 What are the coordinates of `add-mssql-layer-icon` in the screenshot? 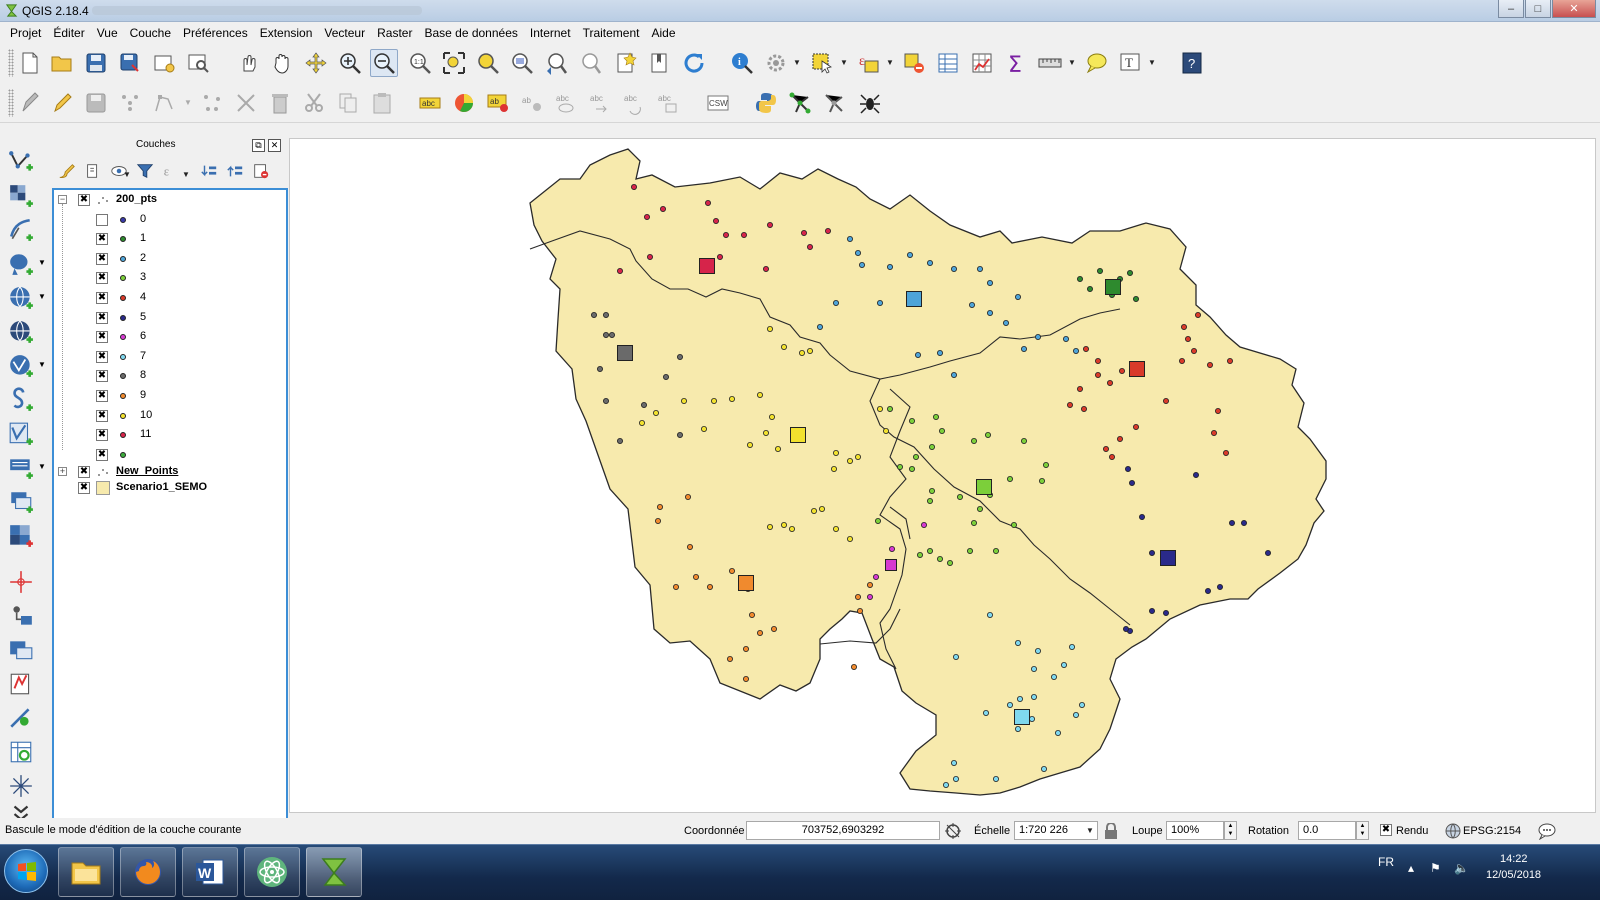 It's located at (21, 502).